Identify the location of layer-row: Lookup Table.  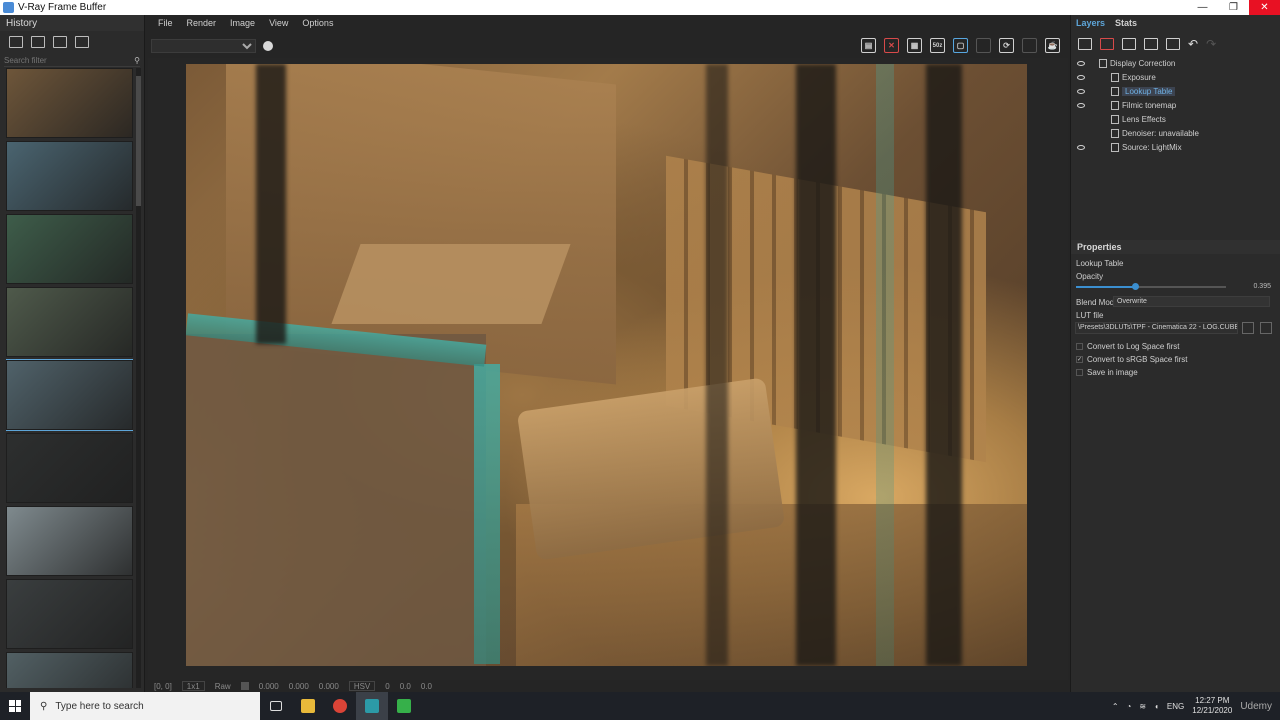
(1175, 91).